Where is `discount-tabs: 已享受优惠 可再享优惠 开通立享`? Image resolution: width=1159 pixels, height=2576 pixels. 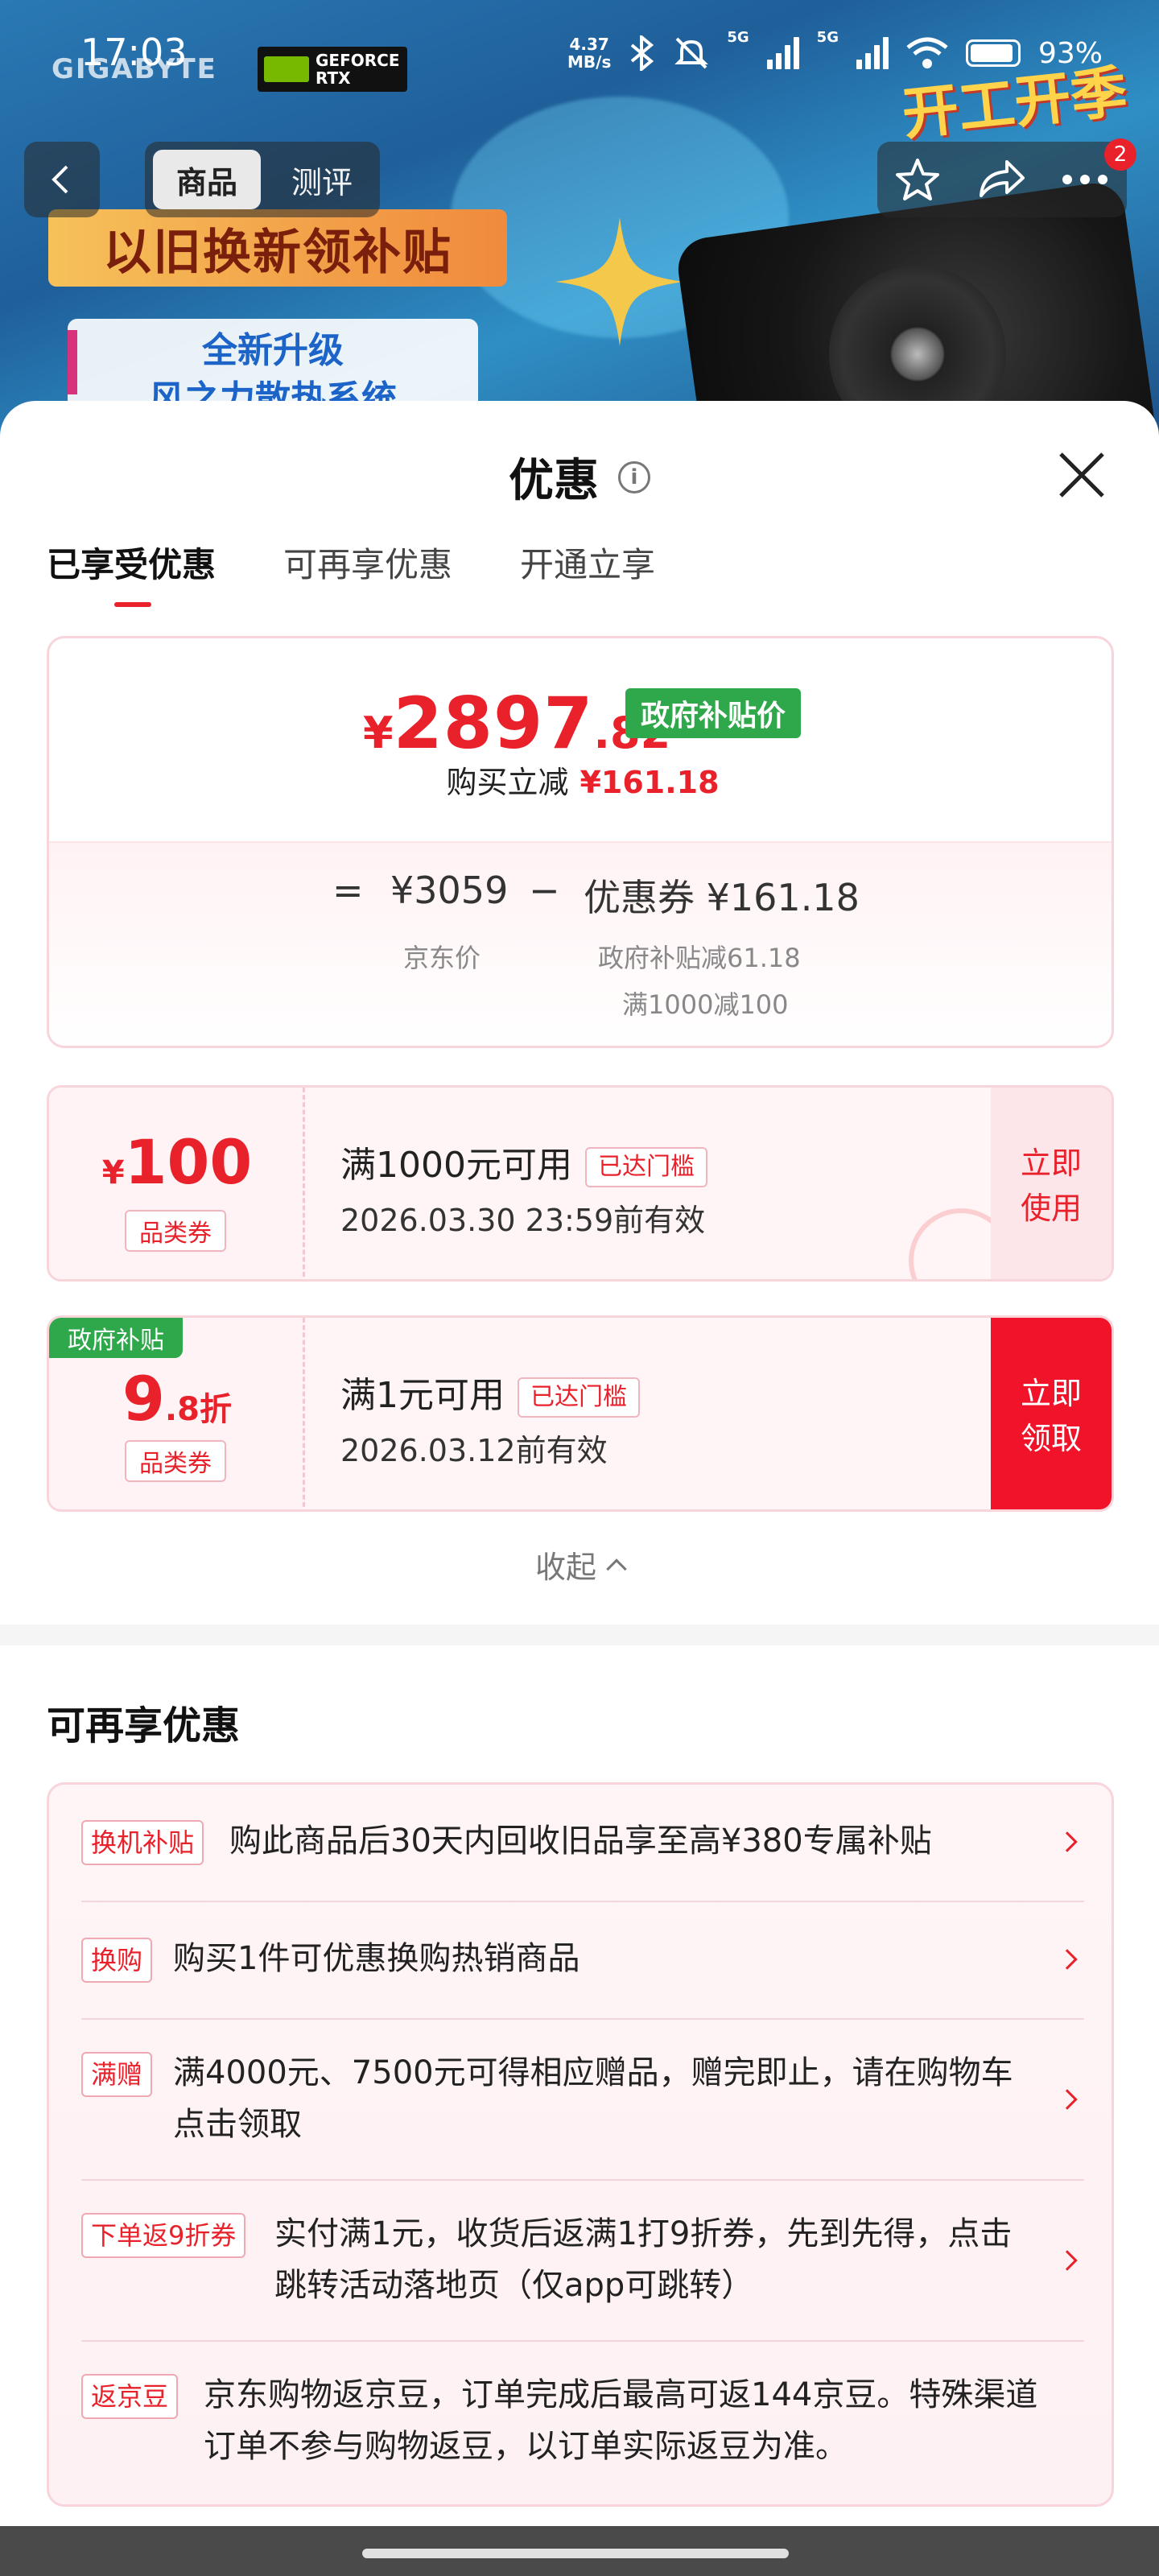 discount-tabs: 已享受优惠 可再享优惠 开通立享 is located at coordinates (351, 576).